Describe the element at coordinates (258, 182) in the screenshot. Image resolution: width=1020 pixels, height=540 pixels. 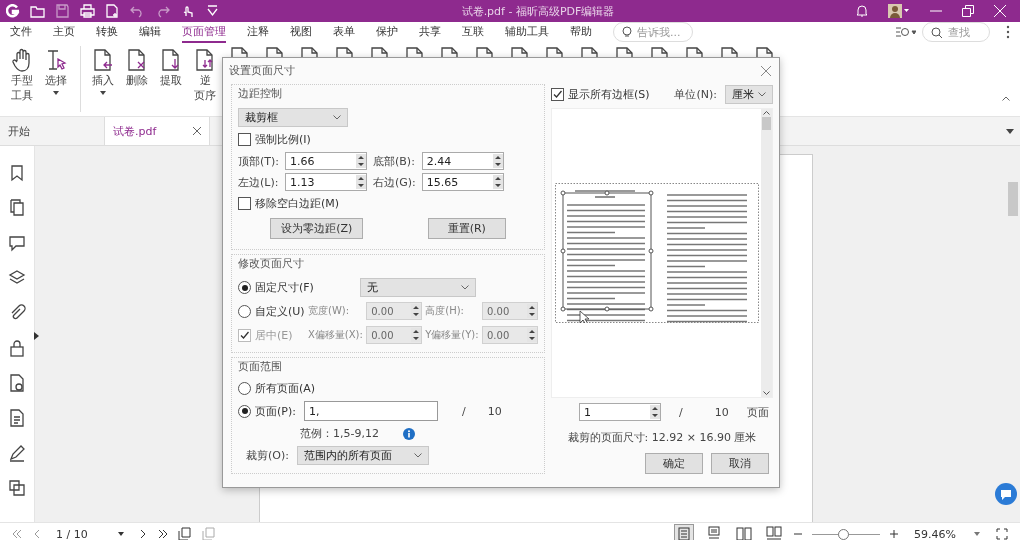
I see `field-label: 左边(L):` at that location.